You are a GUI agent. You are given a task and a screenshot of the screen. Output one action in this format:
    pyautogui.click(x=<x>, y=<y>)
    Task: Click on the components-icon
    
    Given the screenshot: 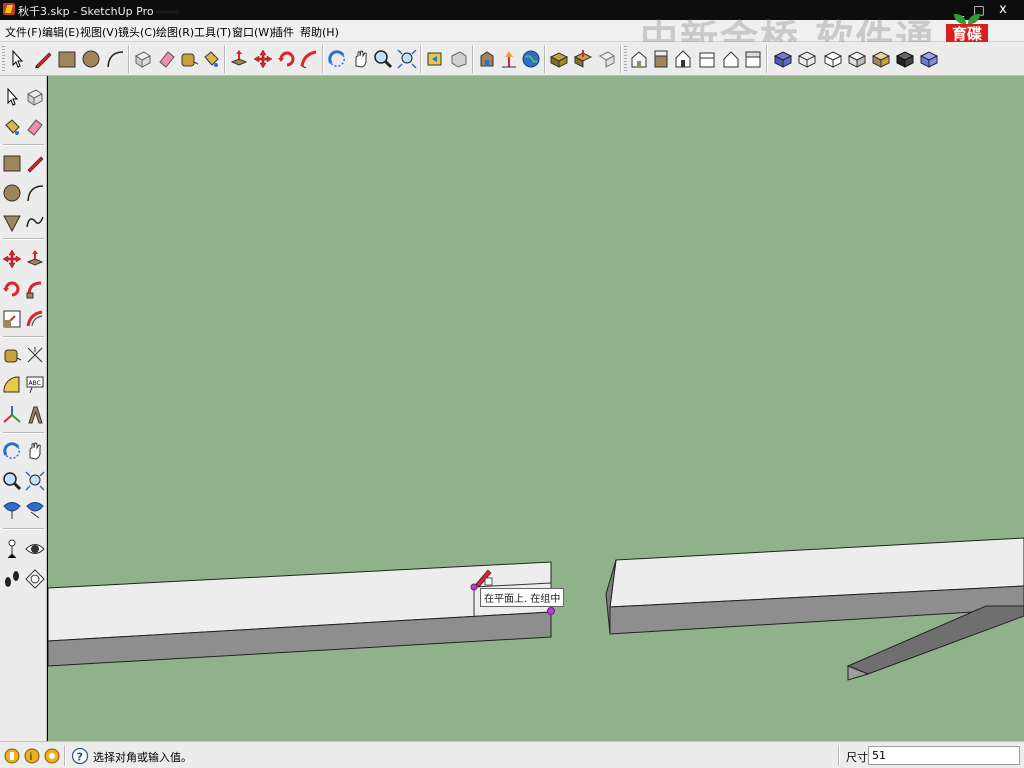 What is the action you would take?
    pyautogui.click(x=559, y=59)
    